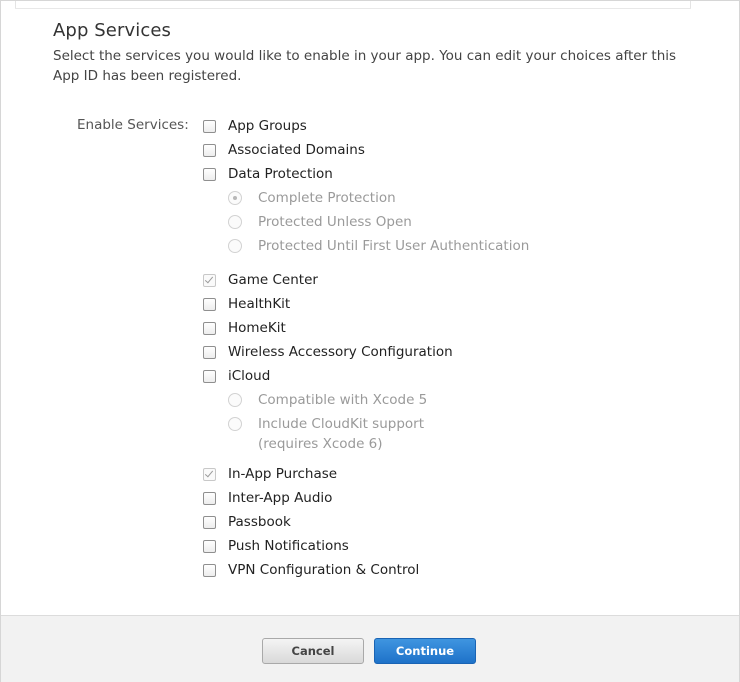 This screenshot has width=740, height=682. Describe the element at coordinates (296, 150) in the screenshot. I see `service-label: Associated Domains` at that location.